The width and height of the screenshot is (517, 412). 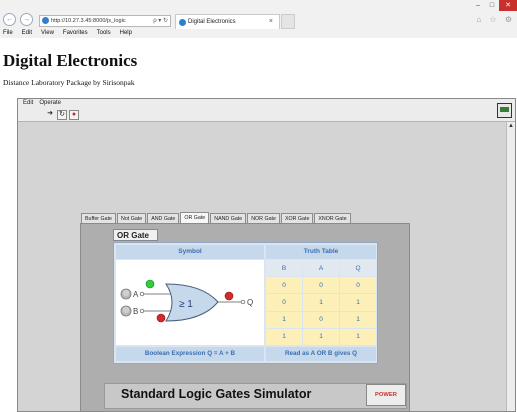 I want to click on ie-icon, so click(x=45, y=20).